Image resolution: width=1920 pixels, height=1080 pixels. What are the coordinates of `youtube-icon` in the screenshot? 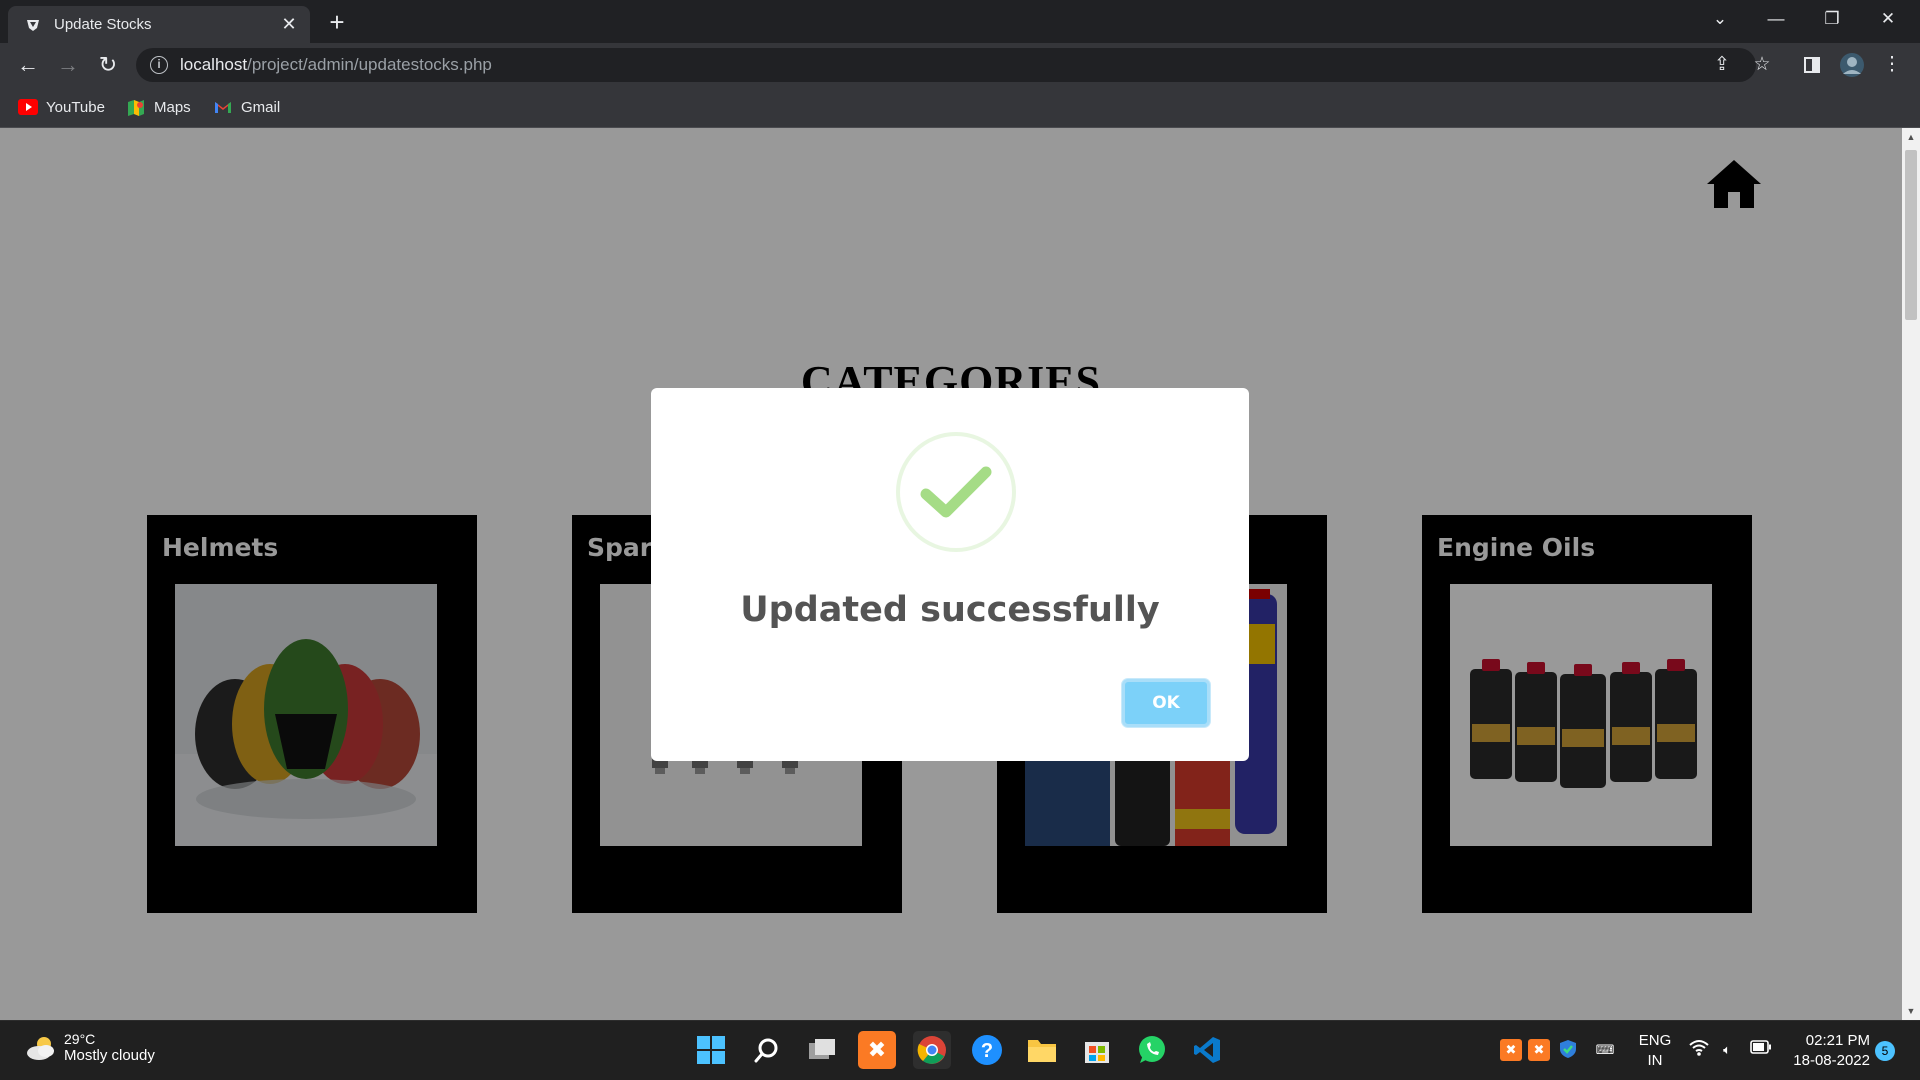 It's located at (28, 107).